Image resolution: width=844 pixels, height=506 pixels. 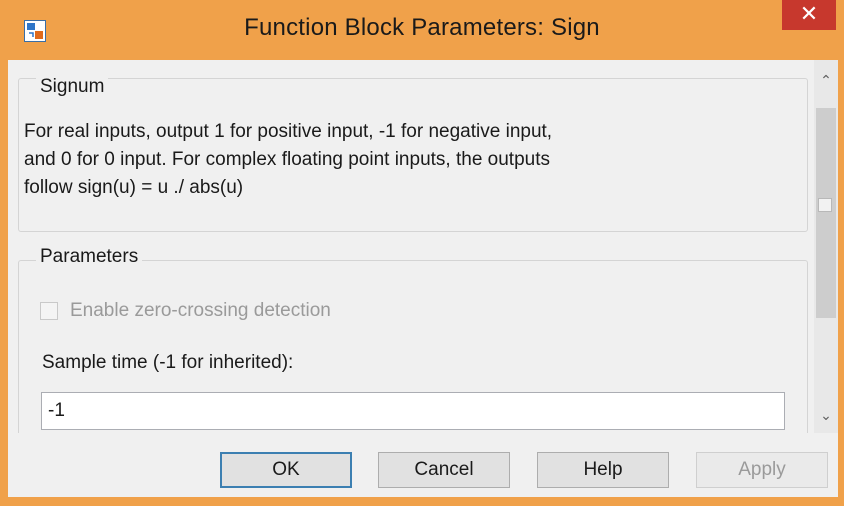 I want to click on signum-group-title: Signum, so click(x=72, y=87).